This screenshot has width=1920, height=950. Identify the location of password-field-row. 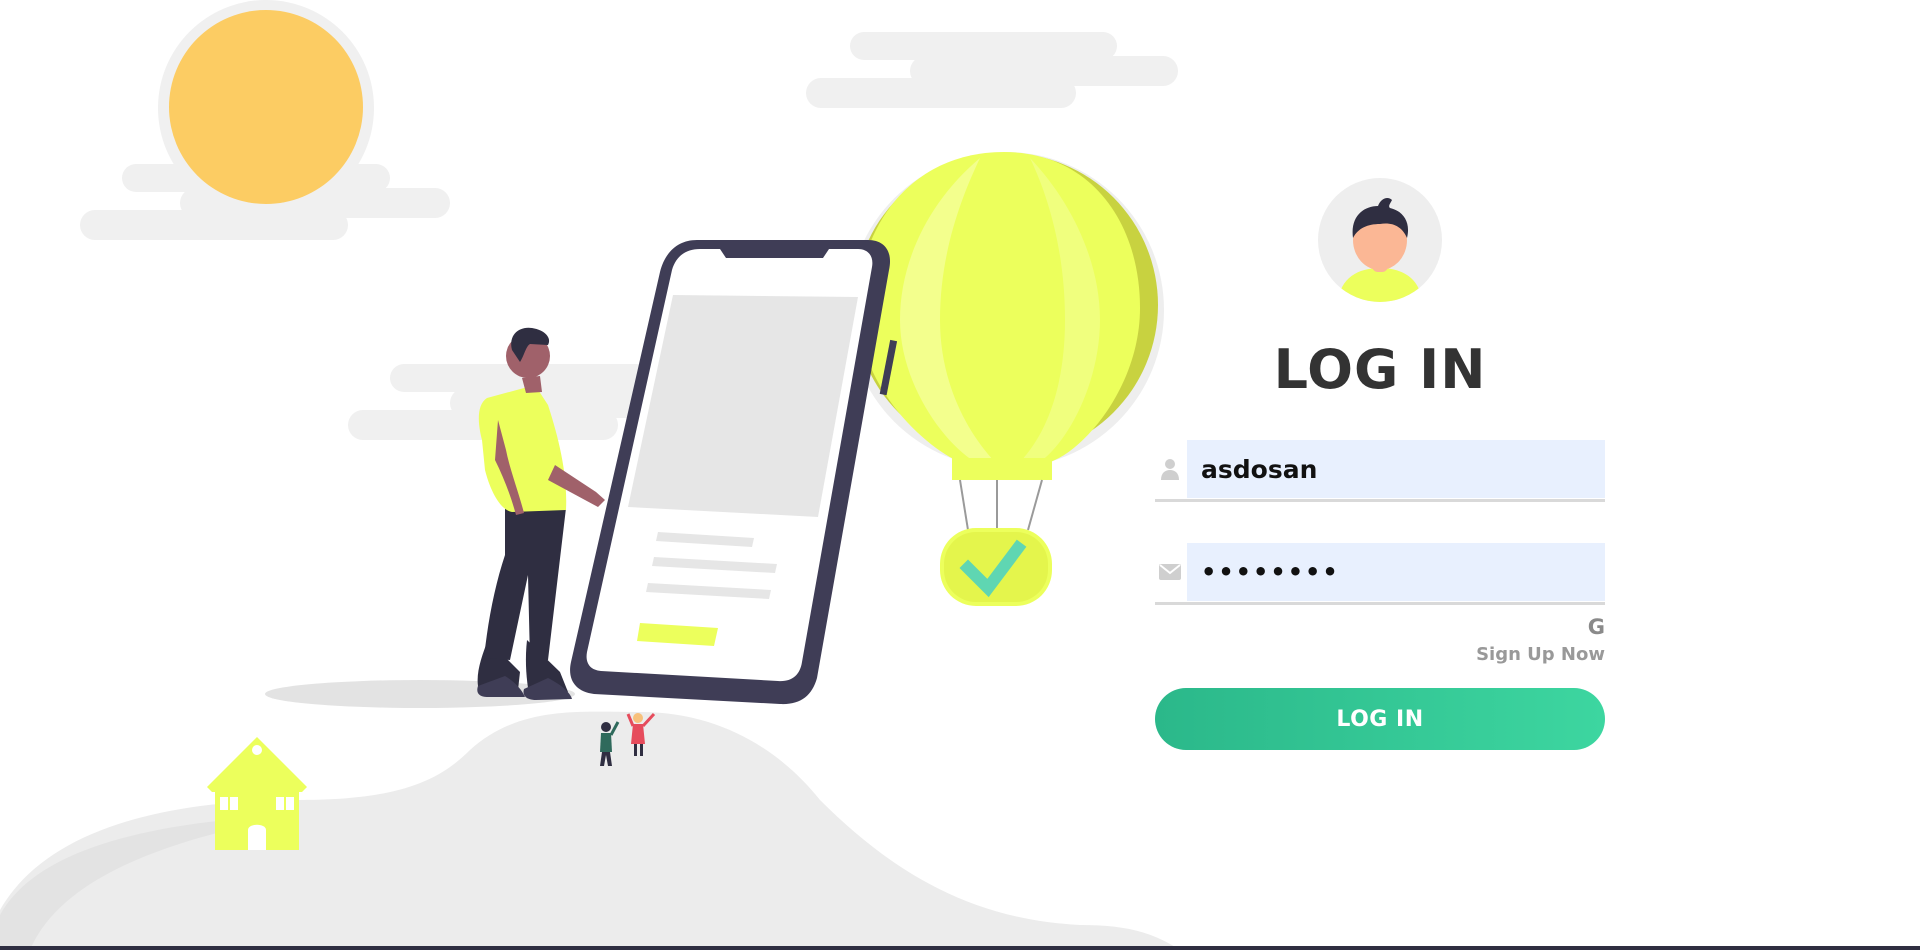
(1380, 574).